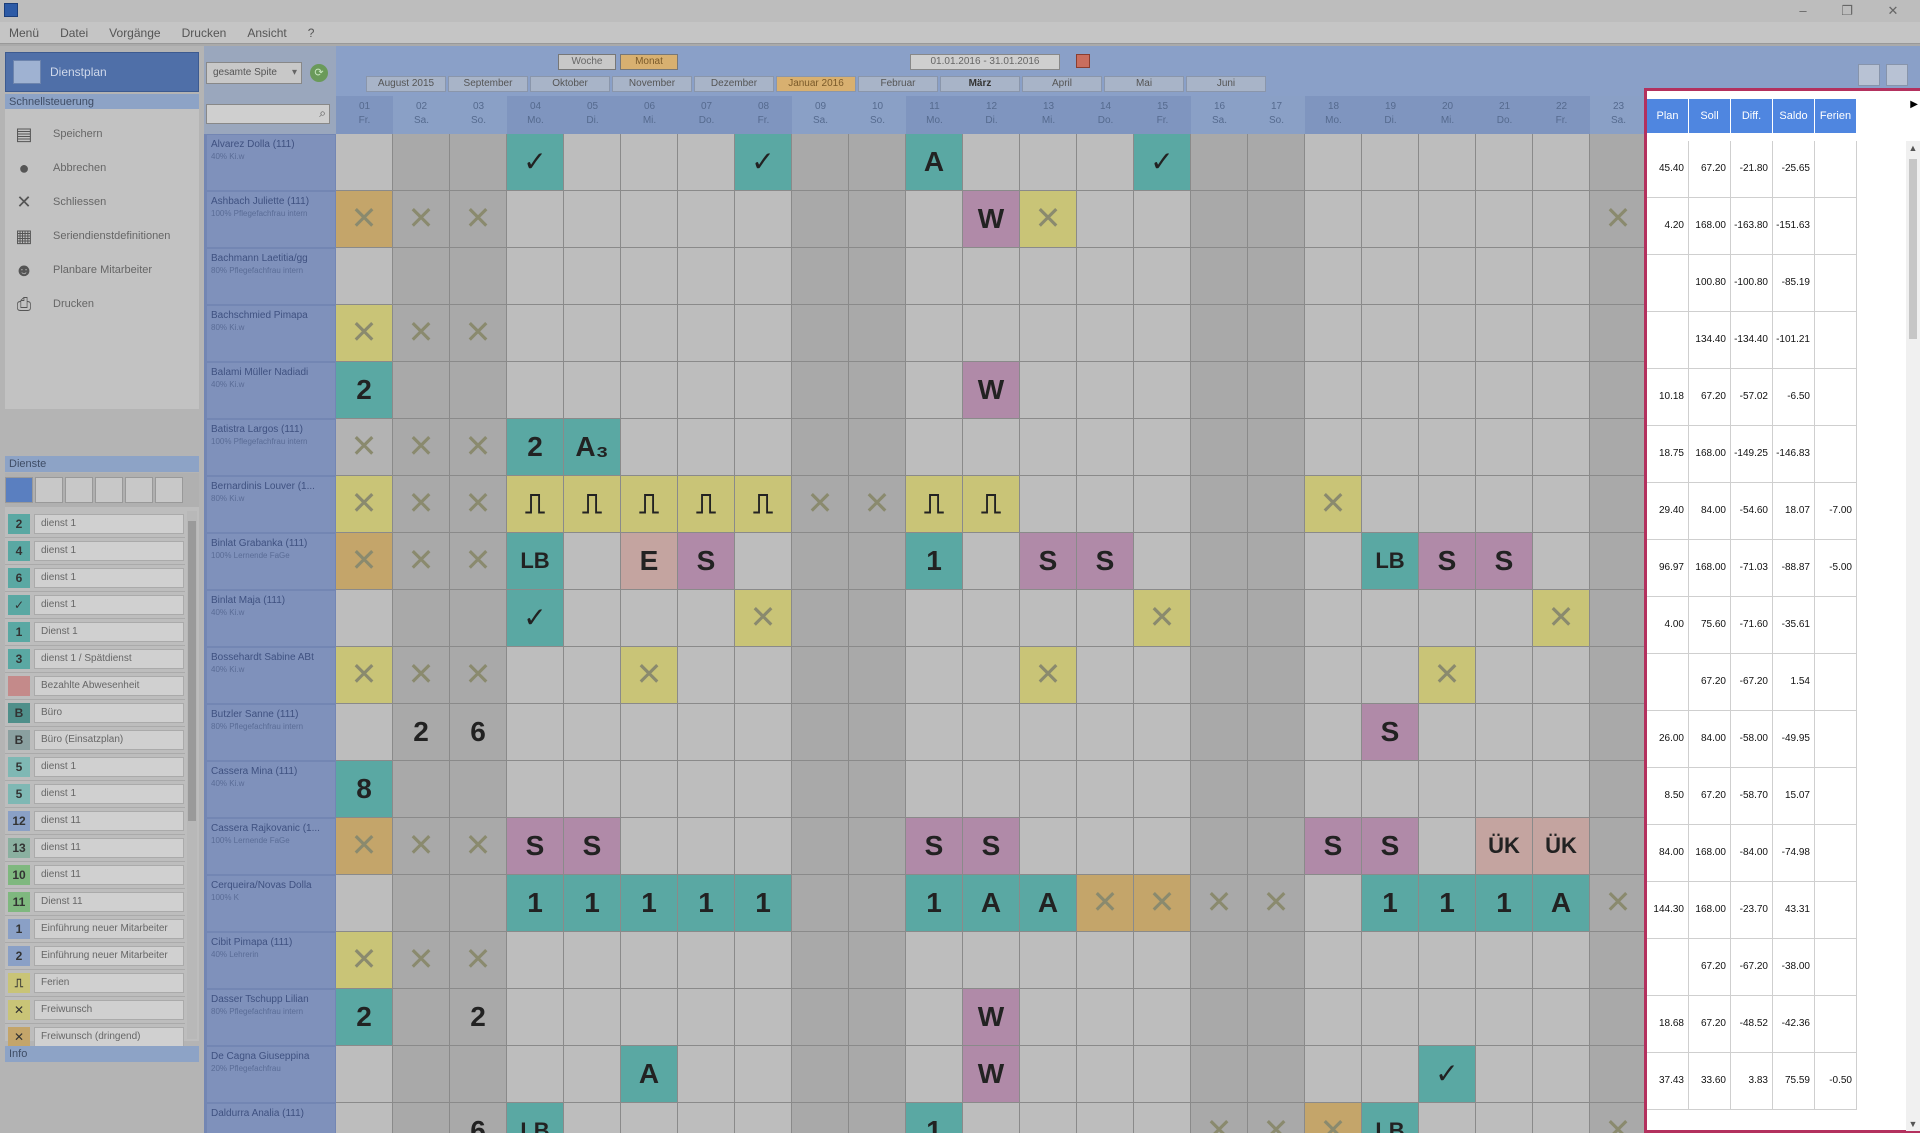 This screenshot has height=1133, width=1920. I want to click on employee-row-label: Cerqueira/Novas Dolla 100% K, so click(271, 903).